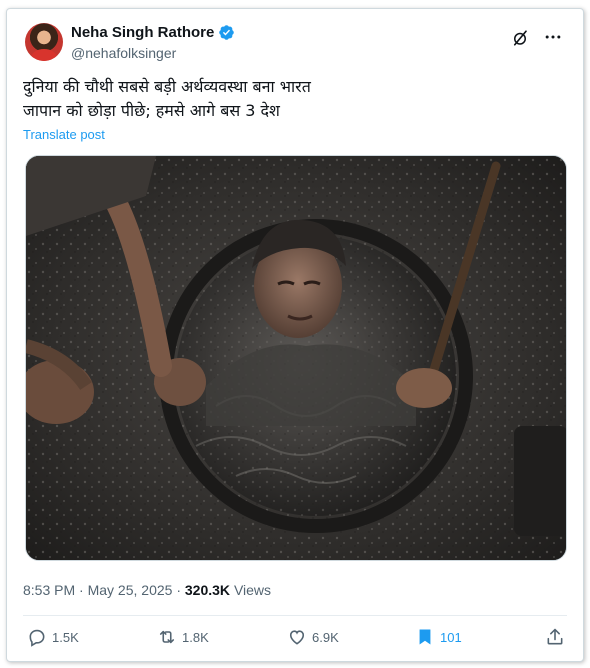 The width and height of the screenshot is (590, 668). I want to click on grok-icon, so click(520, 38).